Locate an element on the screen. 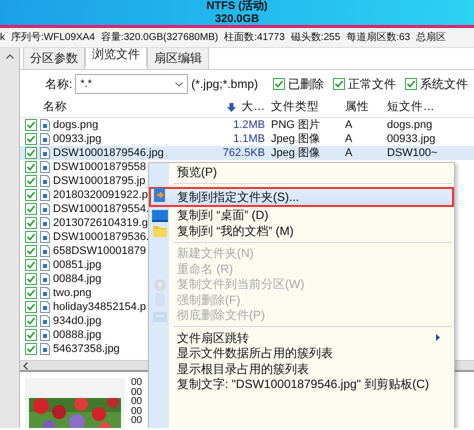 Image resolution: width=474 pixels, height=430 pixels. file-name: DSW10001879536. is located at coordinates (101, 237).